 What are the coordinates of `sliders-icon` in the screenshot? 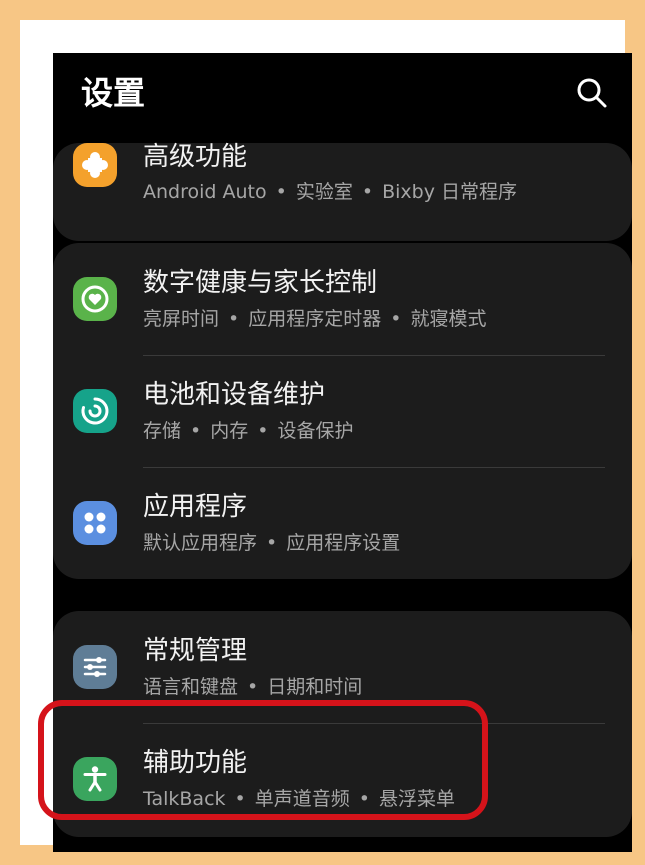 It's located at (95, 667).